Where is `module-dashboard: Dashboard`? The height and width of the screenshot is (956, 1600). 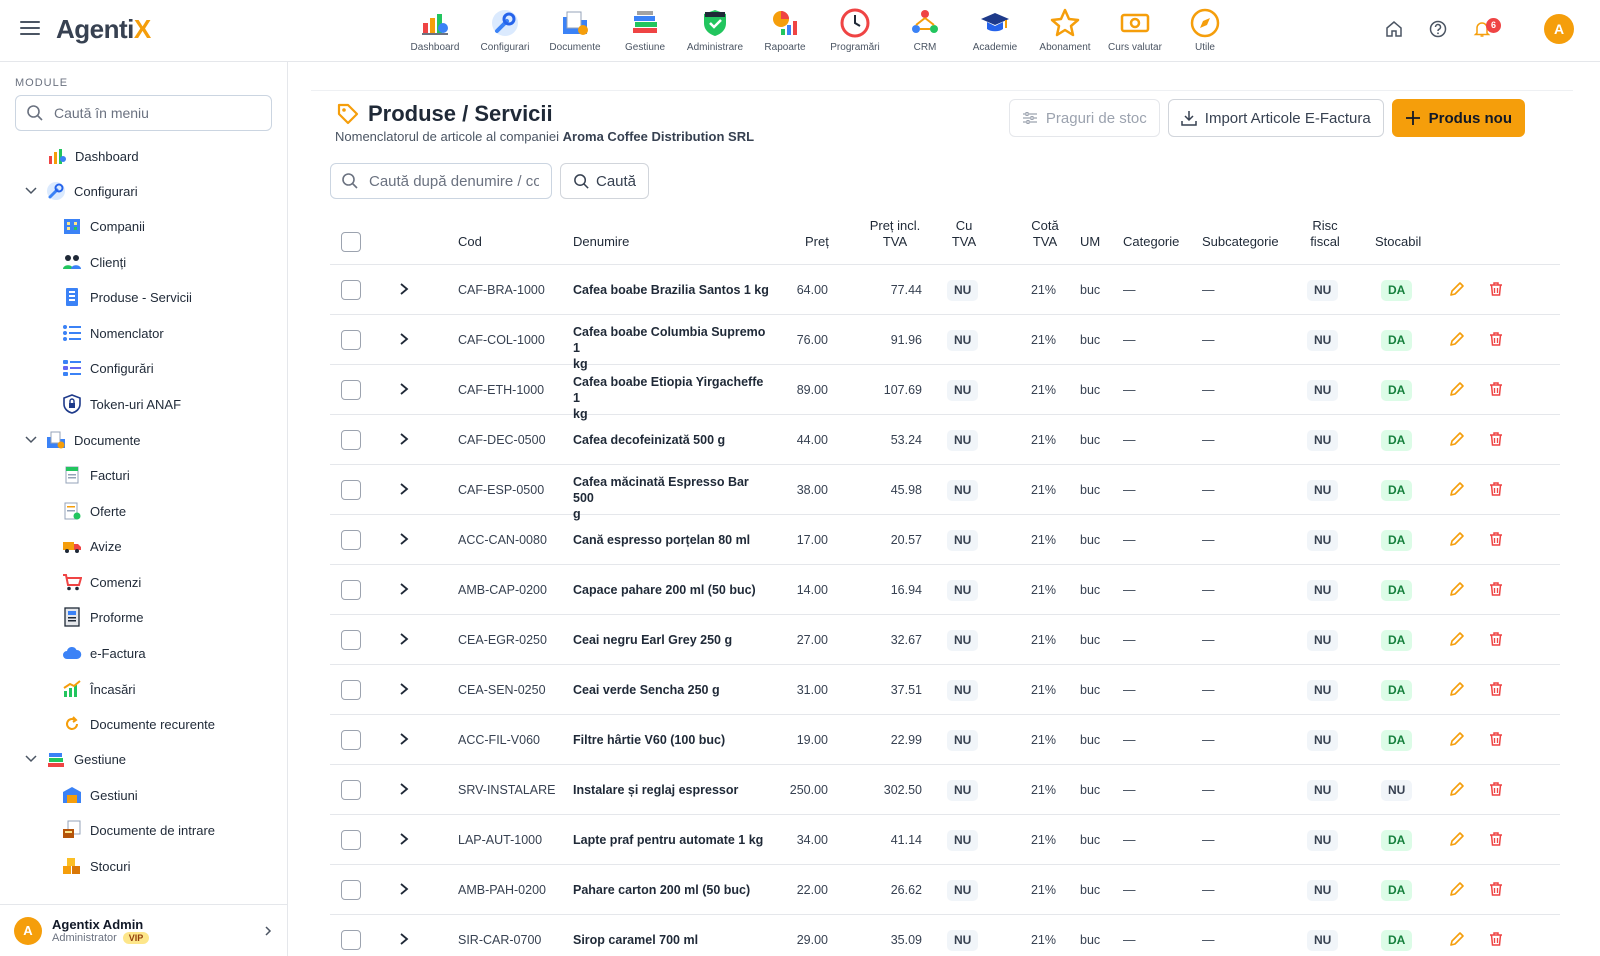
module-dashboard: Dashboard is located at coordinates (435, 29).